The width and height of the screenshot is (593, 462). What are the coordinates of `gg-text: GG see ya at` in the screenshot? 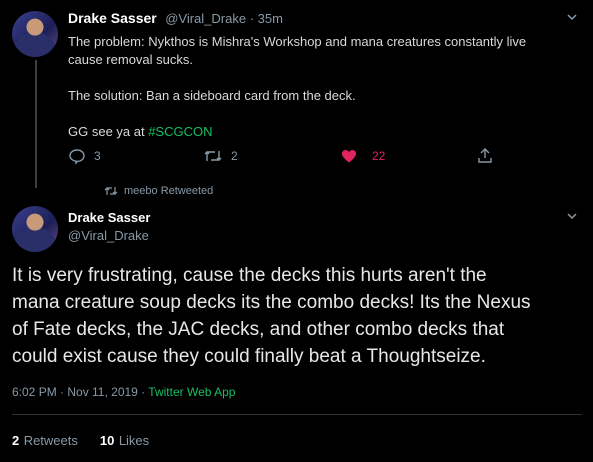 It's located at (108, 131).